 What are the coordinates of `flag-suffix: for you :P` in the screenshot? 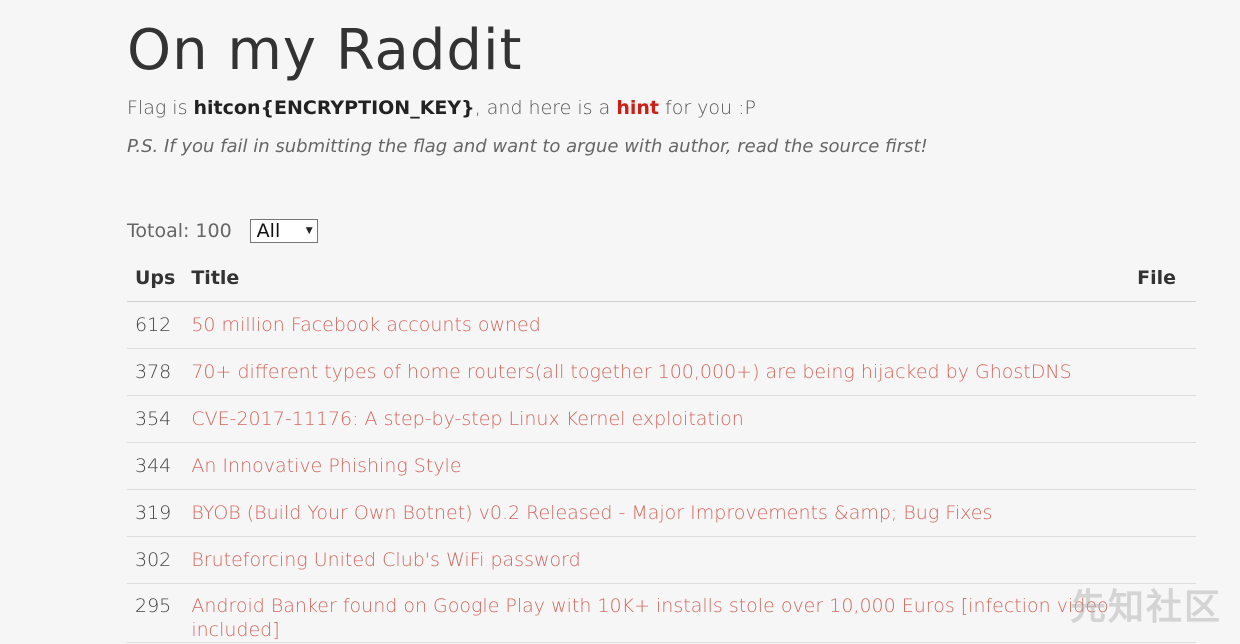 It's located at (707, 108).